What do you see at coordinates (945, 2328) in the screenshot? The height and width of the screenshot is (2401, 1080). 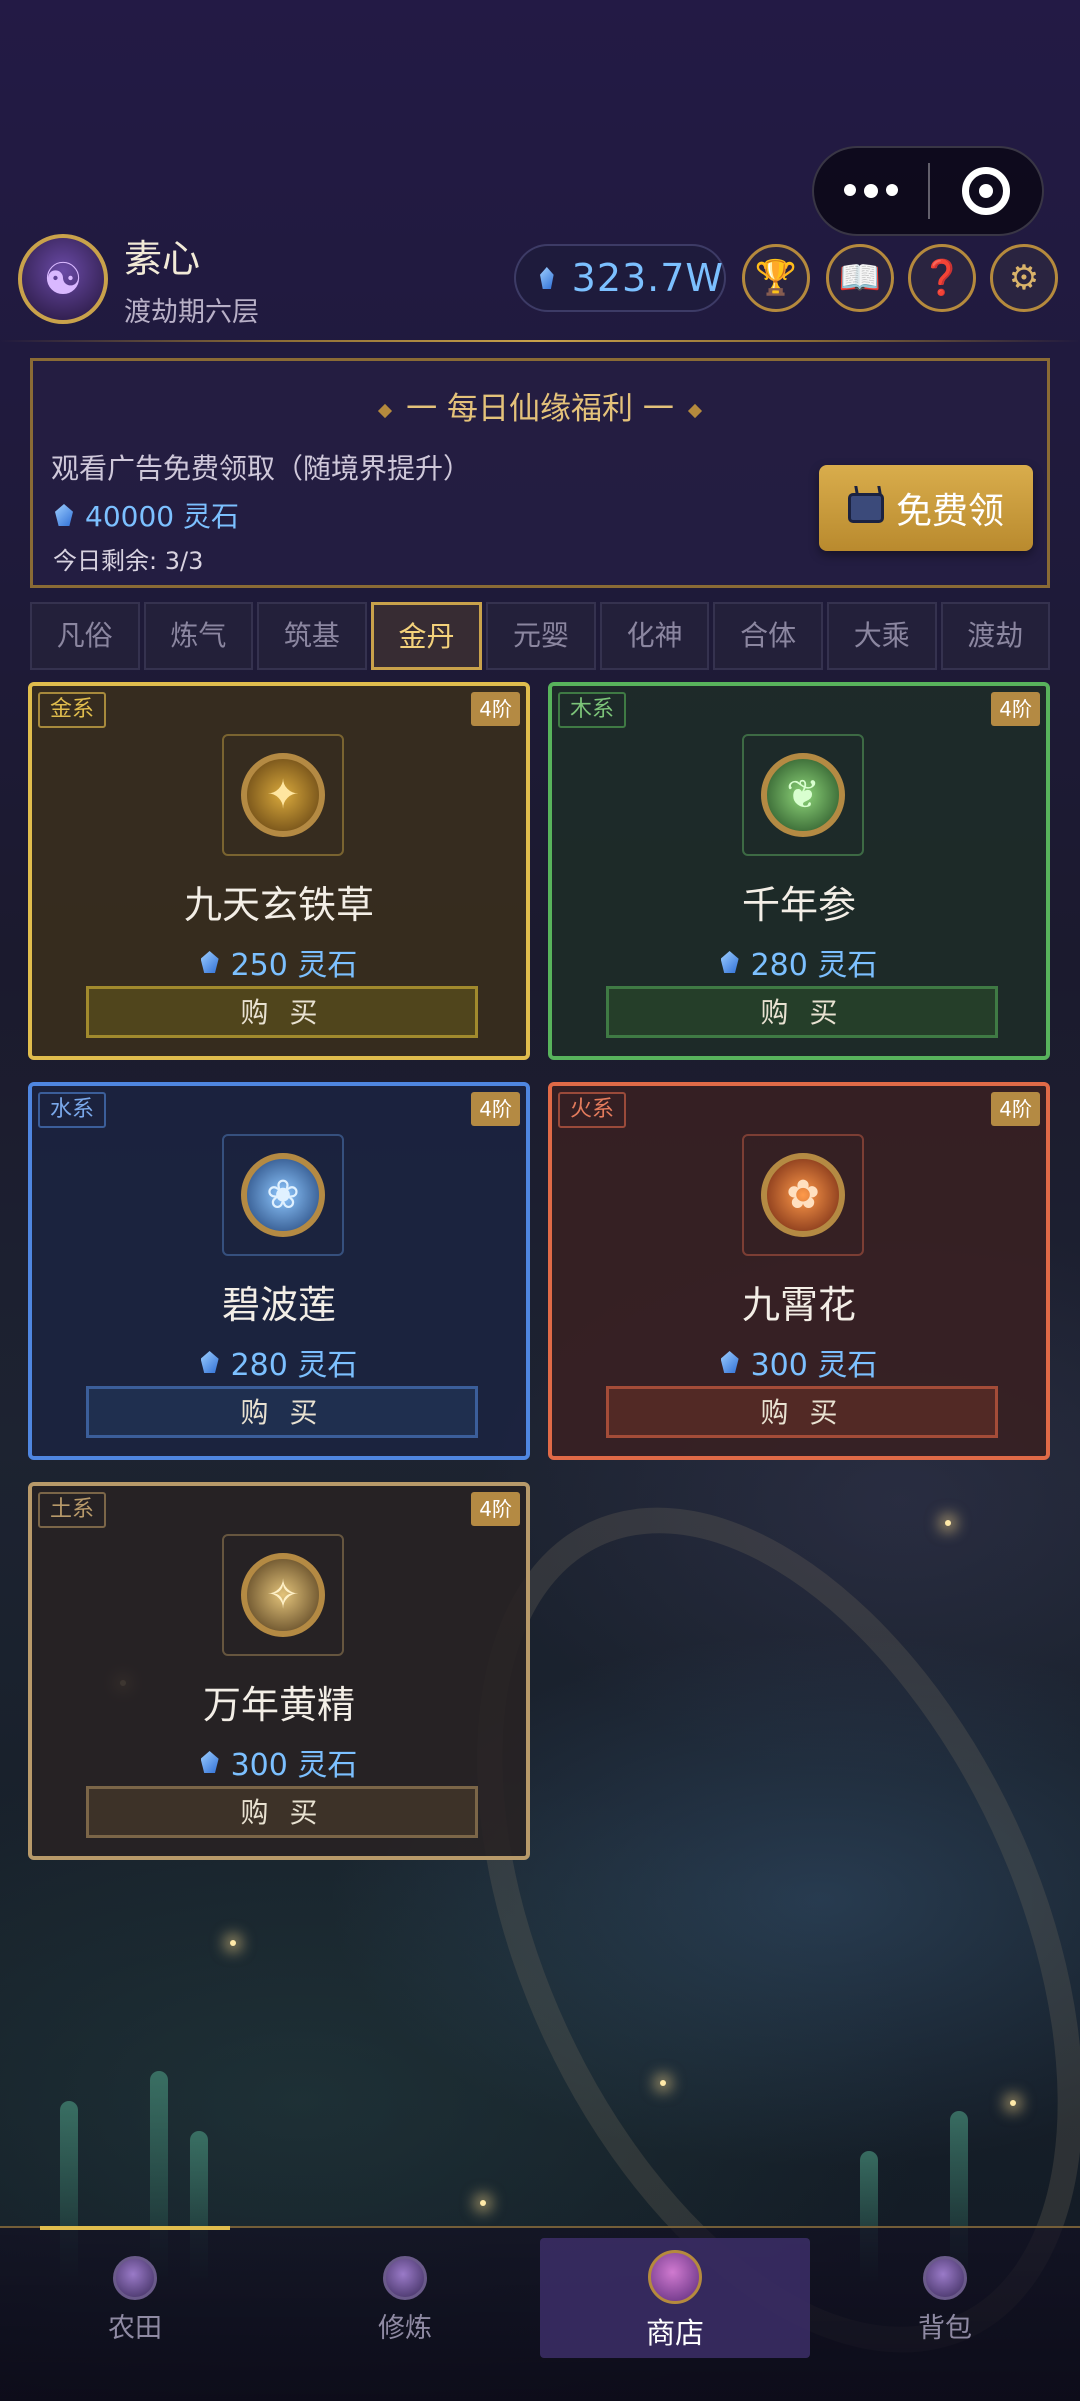 I see `nav-label: 背包` at bounding box center [945, 2328].